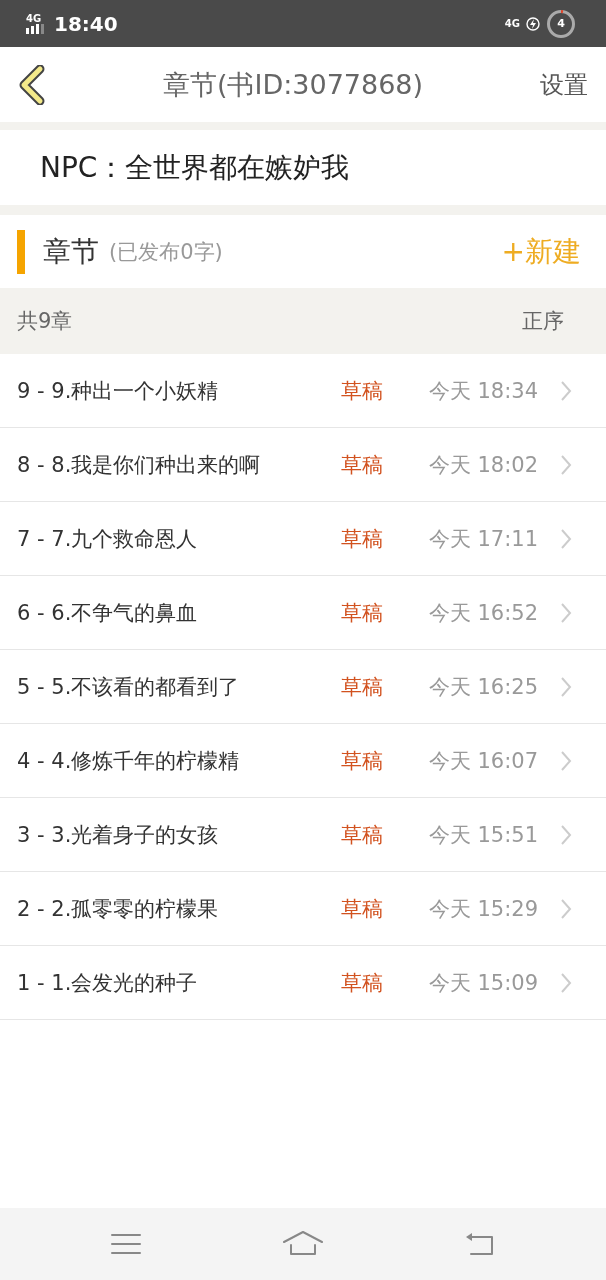 Image resolution: width=606 pixels, height=1280 pixels. Describe the element at coordinates (483, 465) in the screenshot. I see `chapter-time: 今天 18:02` at that location.